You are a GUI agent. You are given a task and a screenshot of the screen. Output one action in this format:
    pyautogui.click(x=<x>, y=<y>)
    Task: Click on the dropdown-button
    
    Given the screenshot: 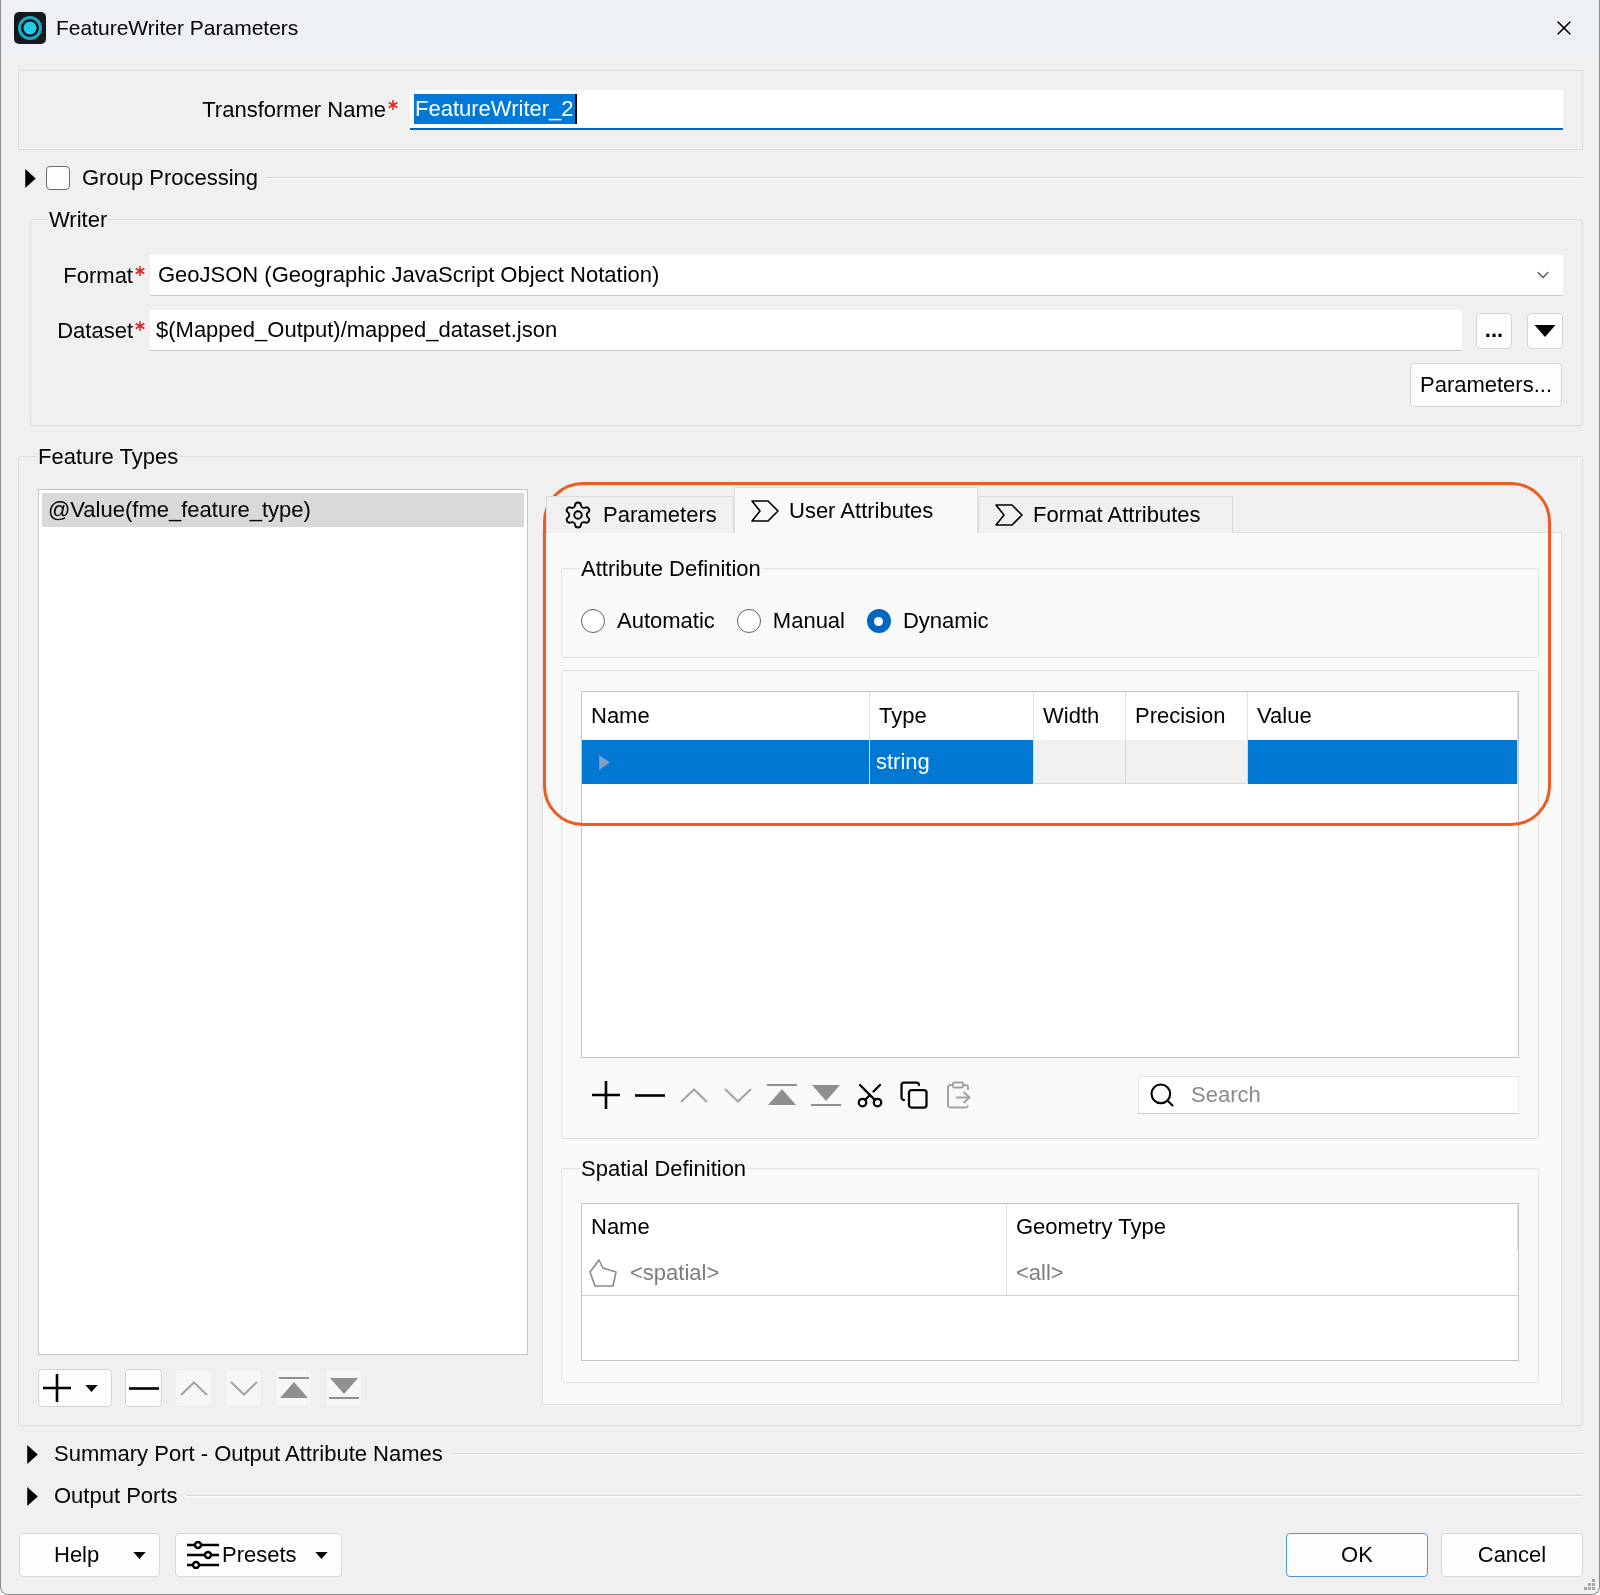 What is the action you would take?
    pyautogui.click(x=1545, y=330)
    